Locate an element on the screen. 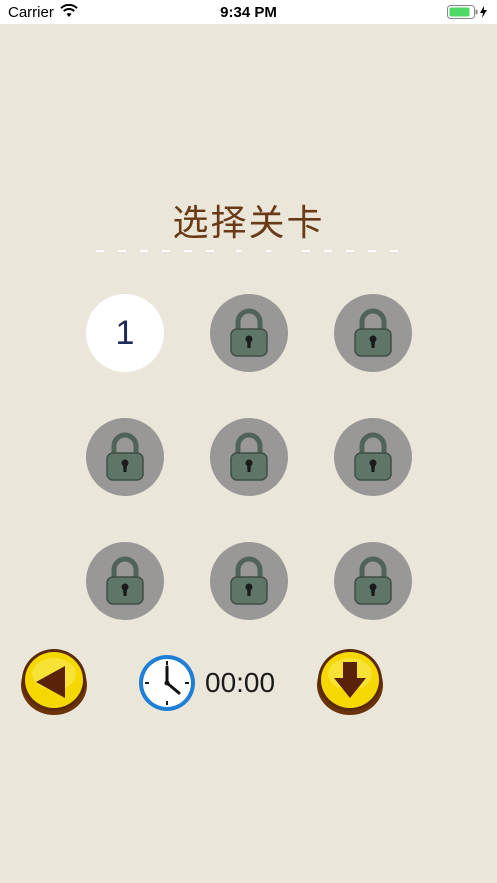 The height and width of the screenshot is (883, 497). title-divider is located at coordinates (247, 251).